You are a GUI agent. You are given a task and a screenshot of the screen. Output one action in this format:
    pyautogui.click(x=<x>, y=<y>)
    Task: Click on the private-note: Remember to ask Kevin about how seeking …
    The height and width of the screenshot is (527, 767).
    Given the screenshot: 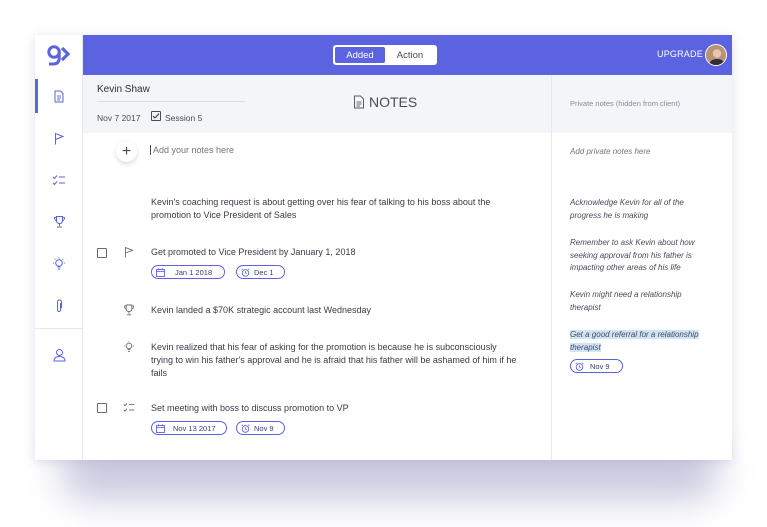 What is the action you would take?
    pyautogui.click(x=645, y=256)
    